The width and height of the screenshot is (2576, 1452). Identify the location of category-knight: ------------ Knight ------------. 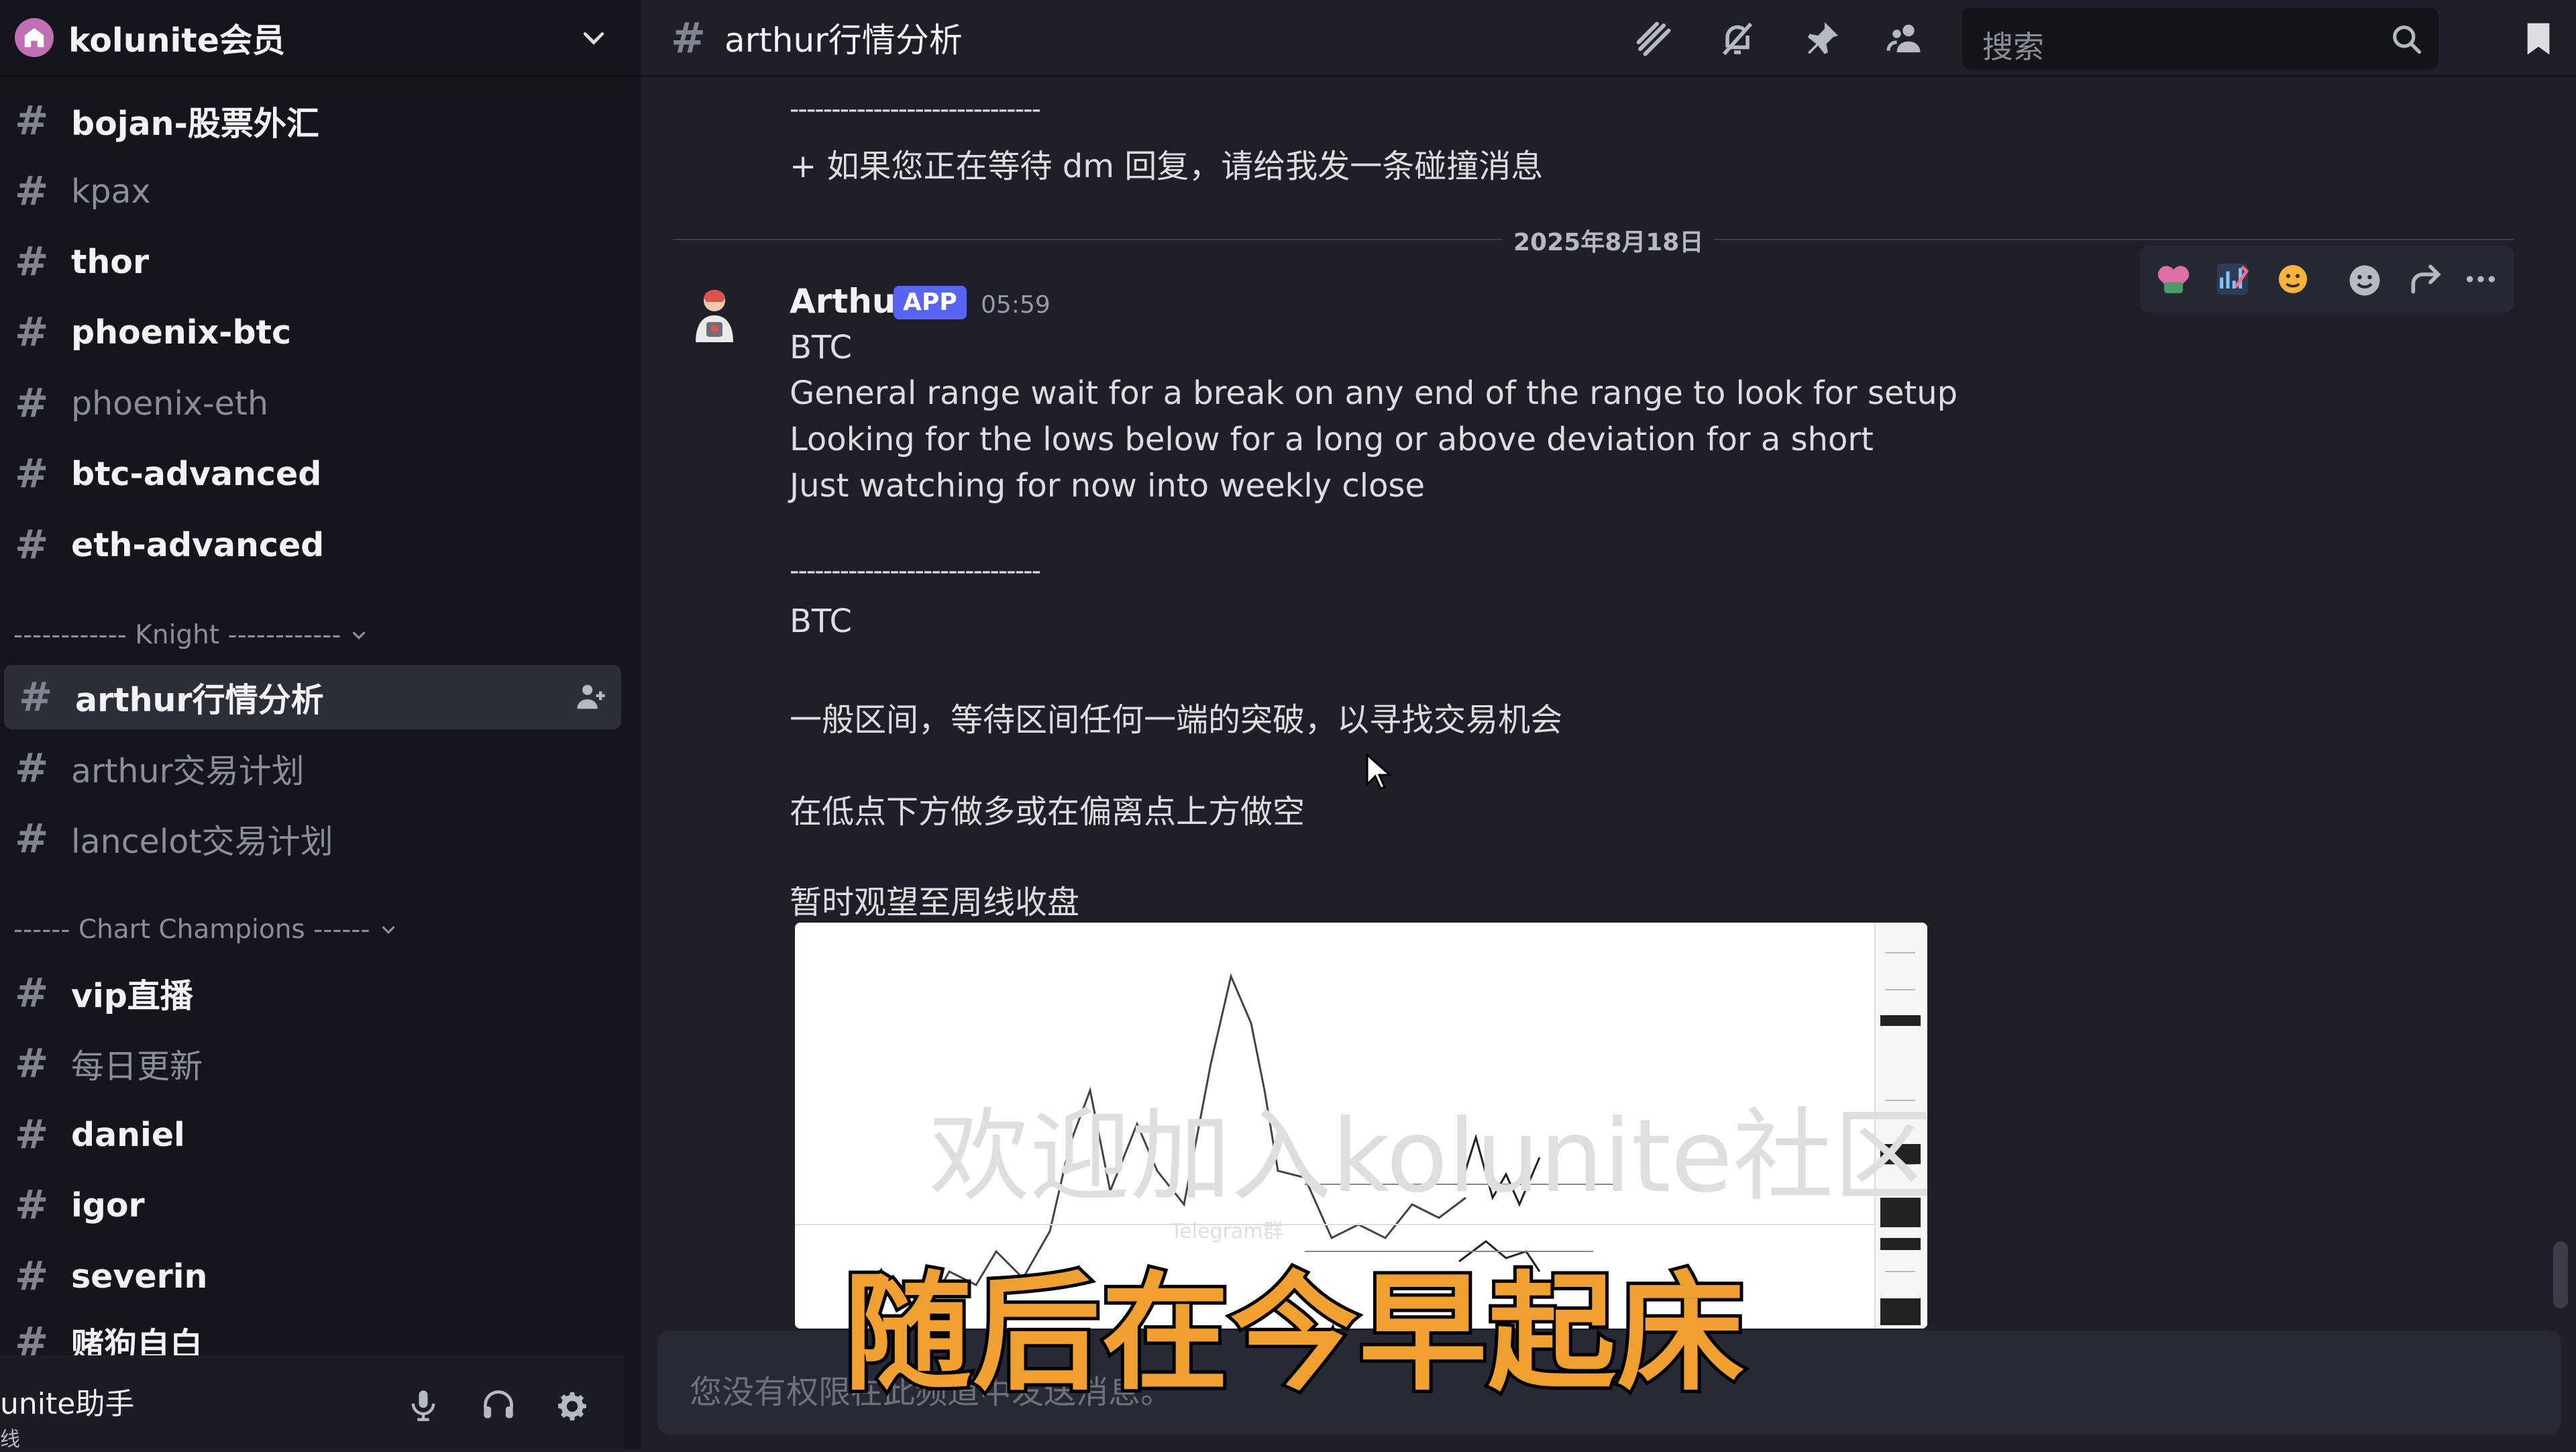
(191, 635).